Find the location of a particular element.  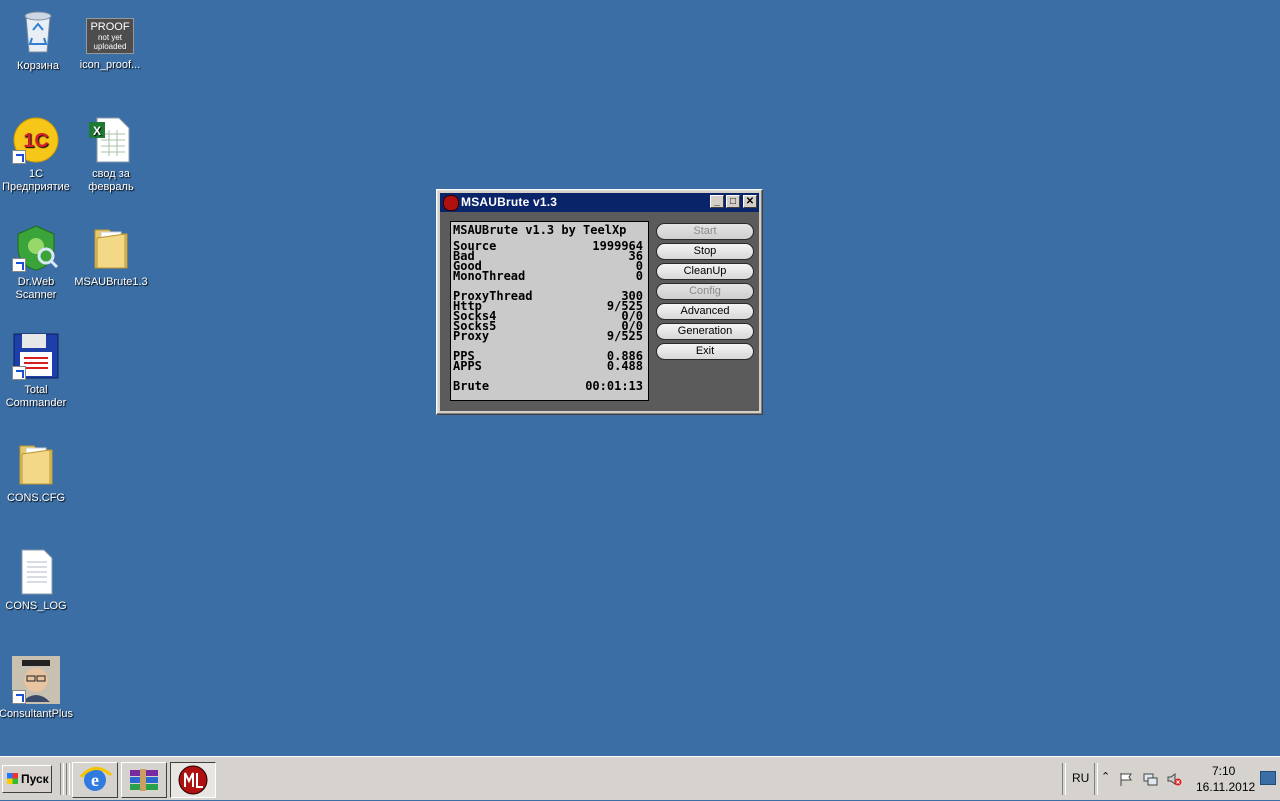

action-center-flag-icon is located at coordinates (1126, 779).